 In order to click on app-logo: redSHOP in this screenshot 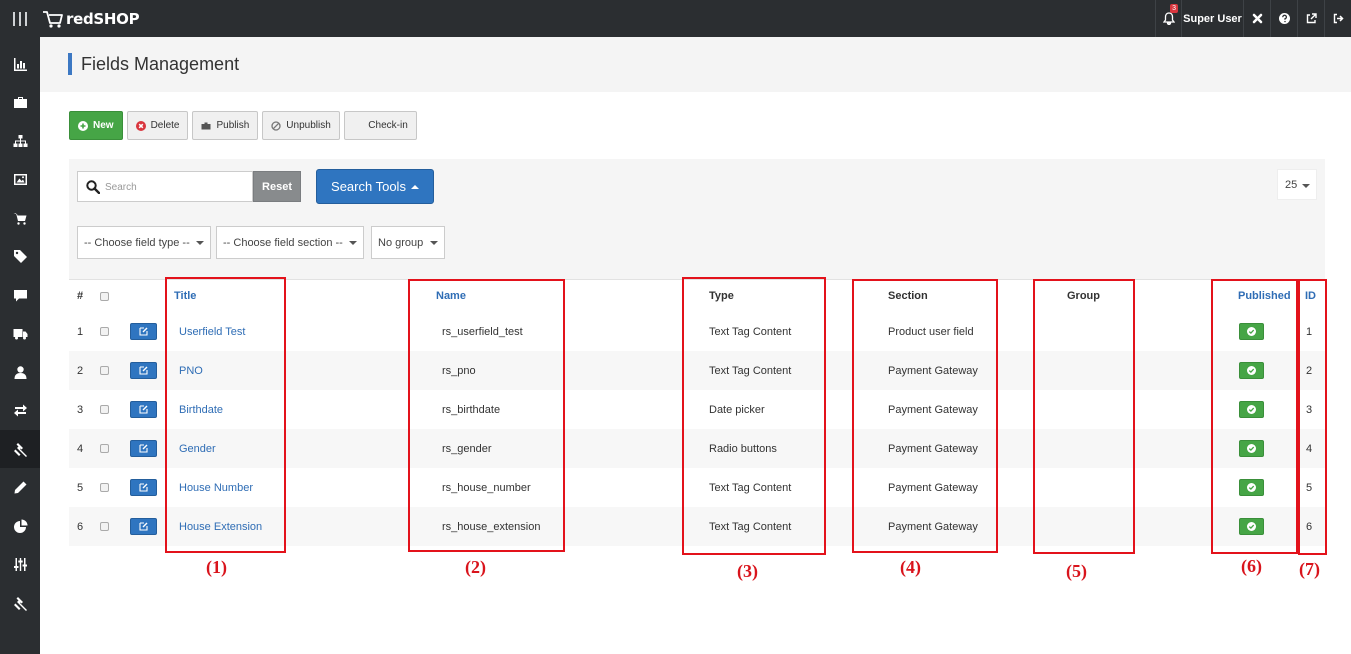, I will do `click(91, 19)`.